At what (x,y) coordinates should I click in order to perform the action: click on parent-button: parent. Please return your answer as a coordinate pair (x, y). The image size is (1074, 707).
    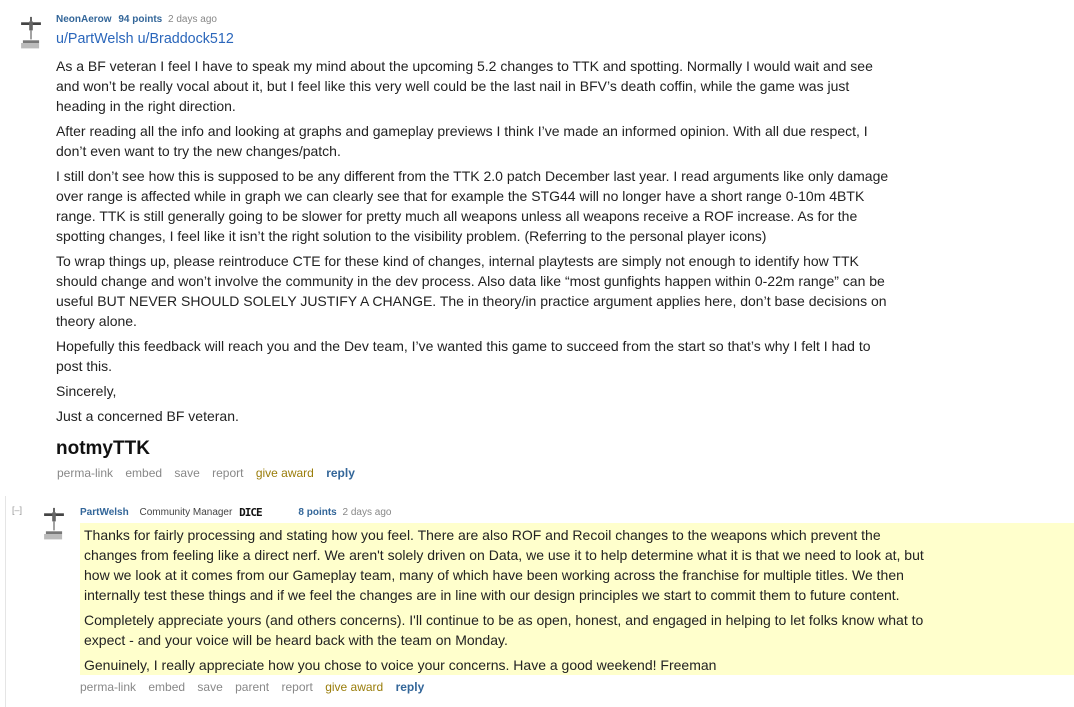
    Looking at the image, I should click on (252, 687).